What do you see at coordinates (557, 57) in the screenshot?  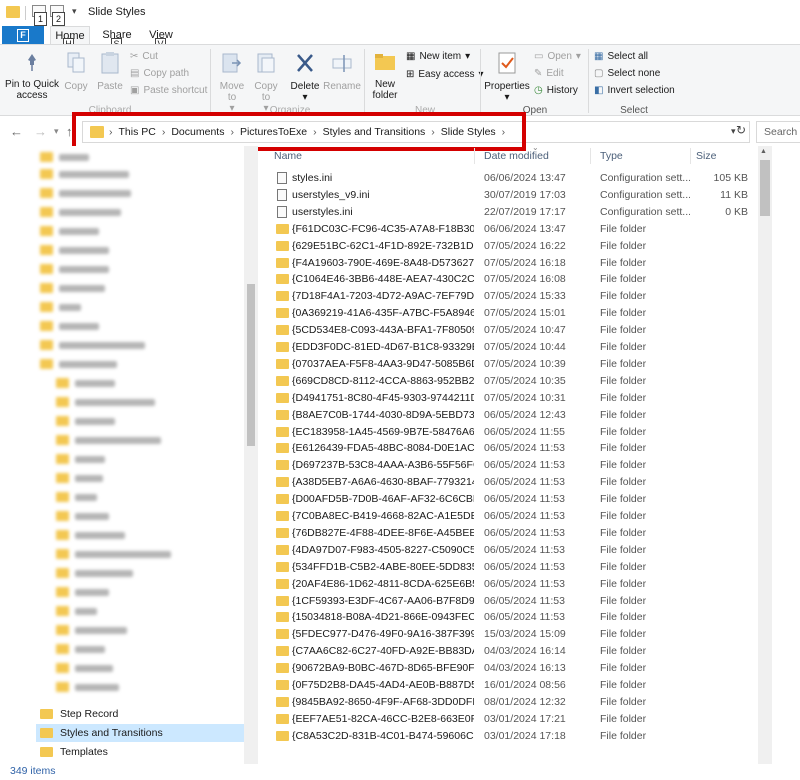 I see `open-button: ▭ Open ▾` at bounding box center [557, 57].